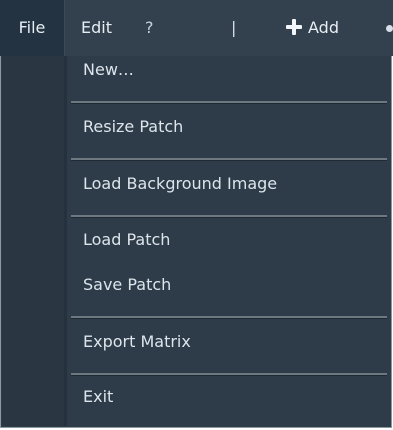 The image size is (393, 430). Describe the element at coordinates (196, 28) in the screenshot. I see `menu-bar: File Edit ? | Add` at that location.